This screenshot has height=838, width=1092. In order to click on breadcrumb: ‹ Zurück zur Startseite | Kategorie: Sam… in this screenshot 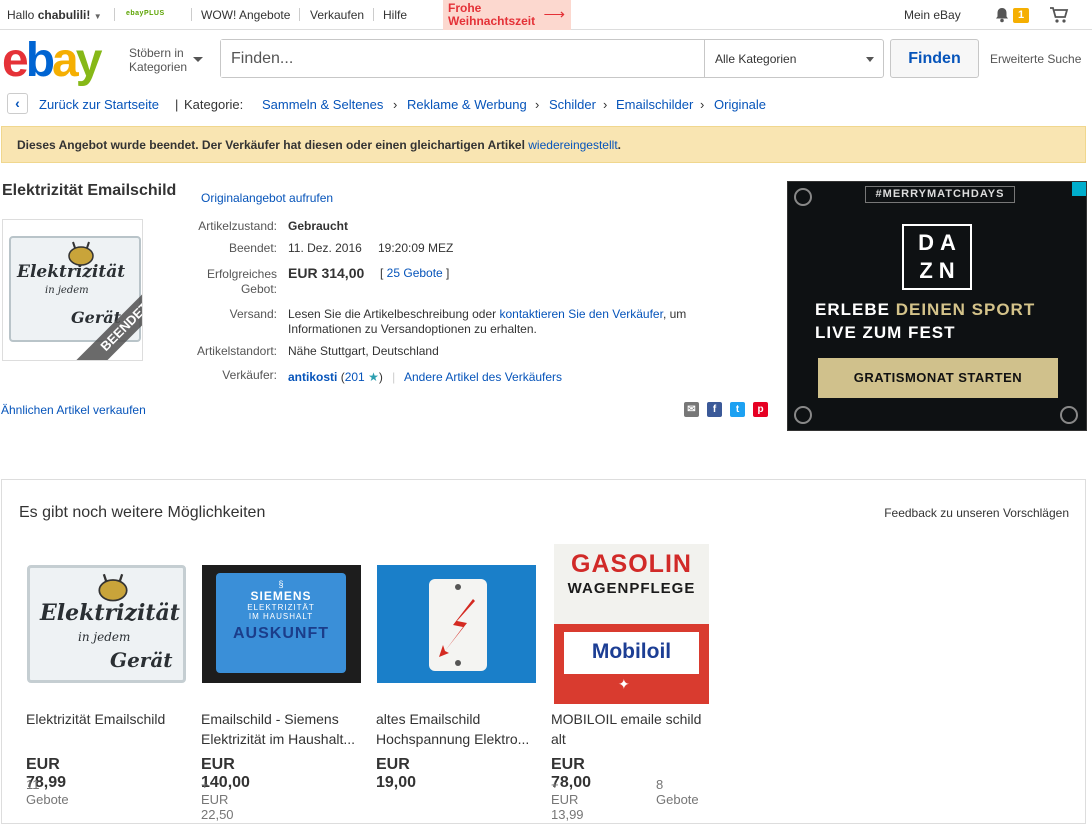, I will do `click(546, 104)`.